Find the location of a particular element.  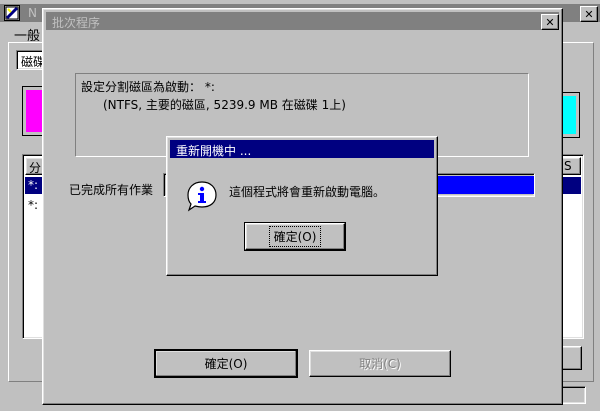

restart-ok-button: 確定(O) is located at coordinates (295, 236).